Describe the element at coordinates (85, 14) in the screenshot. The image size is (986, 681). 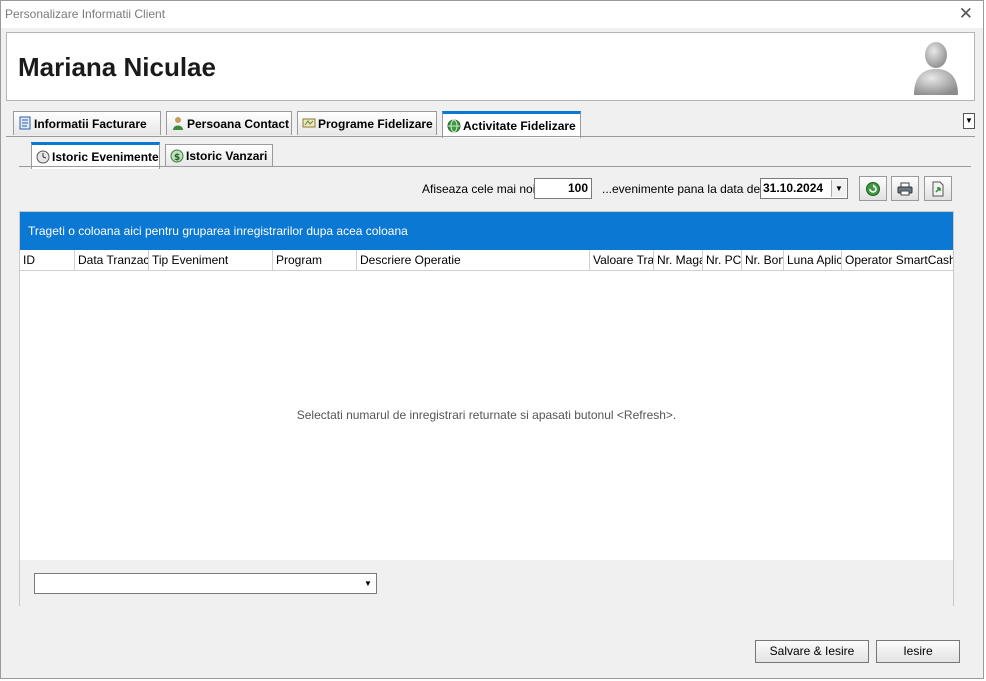
I see `window-title: Personalizare Informatii Client` at that location.